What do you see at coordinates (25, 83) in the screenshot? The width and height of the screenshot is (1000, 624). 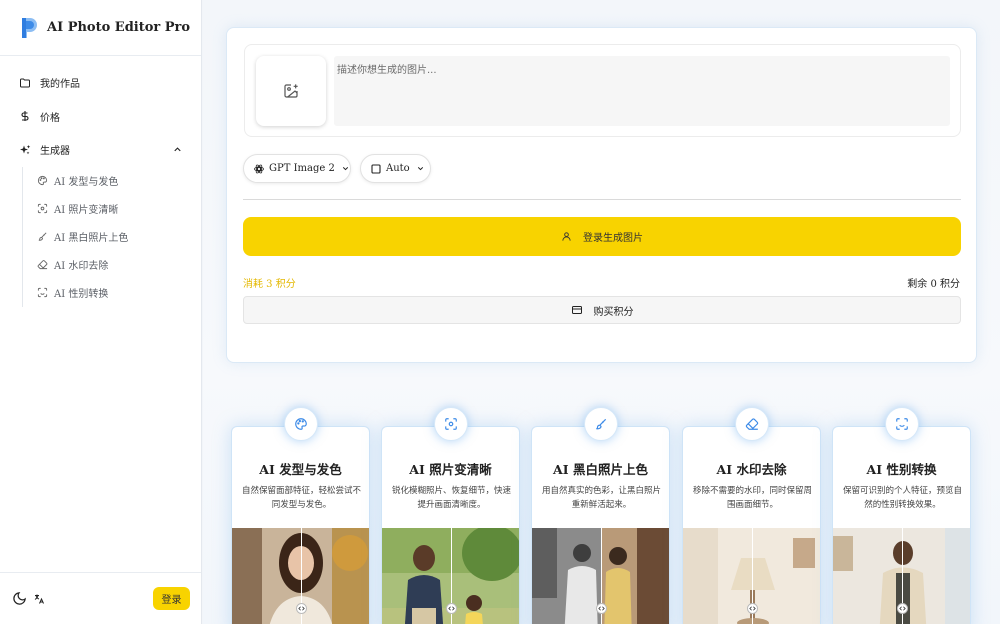 I see `folder-icon` at bounding box center [25, 83].